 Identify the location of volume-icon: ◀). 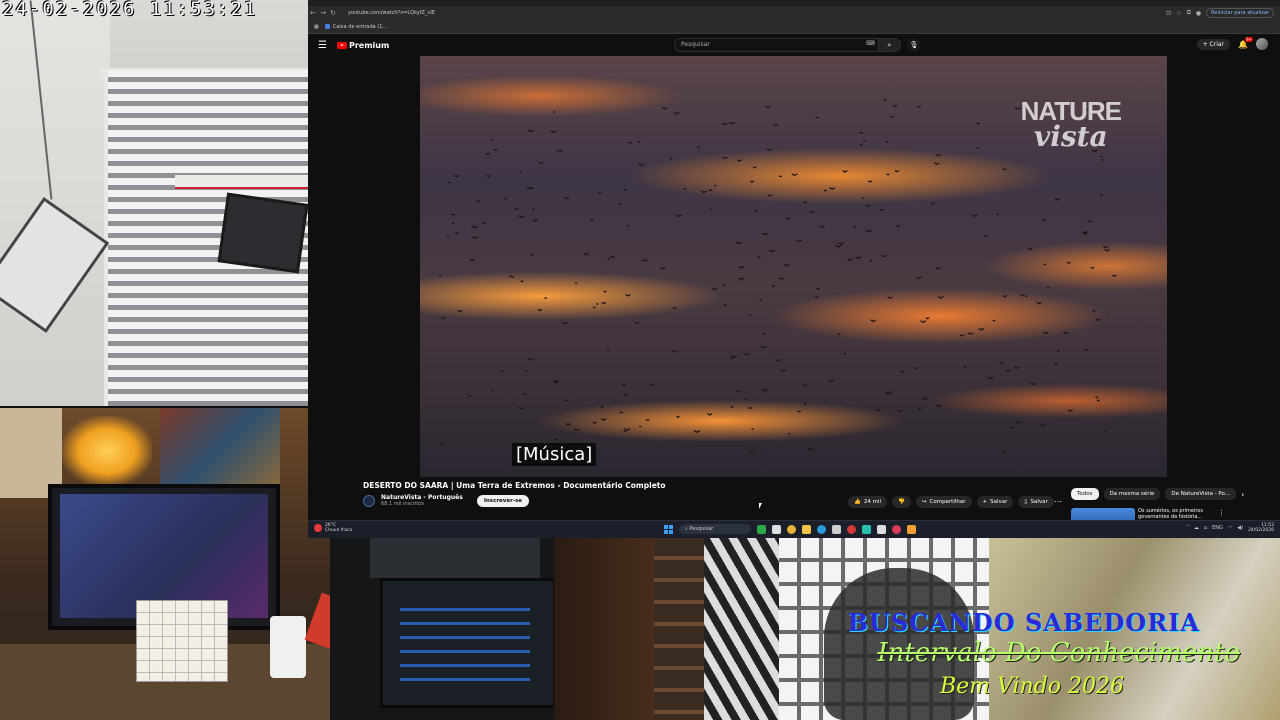
(1240, 528).